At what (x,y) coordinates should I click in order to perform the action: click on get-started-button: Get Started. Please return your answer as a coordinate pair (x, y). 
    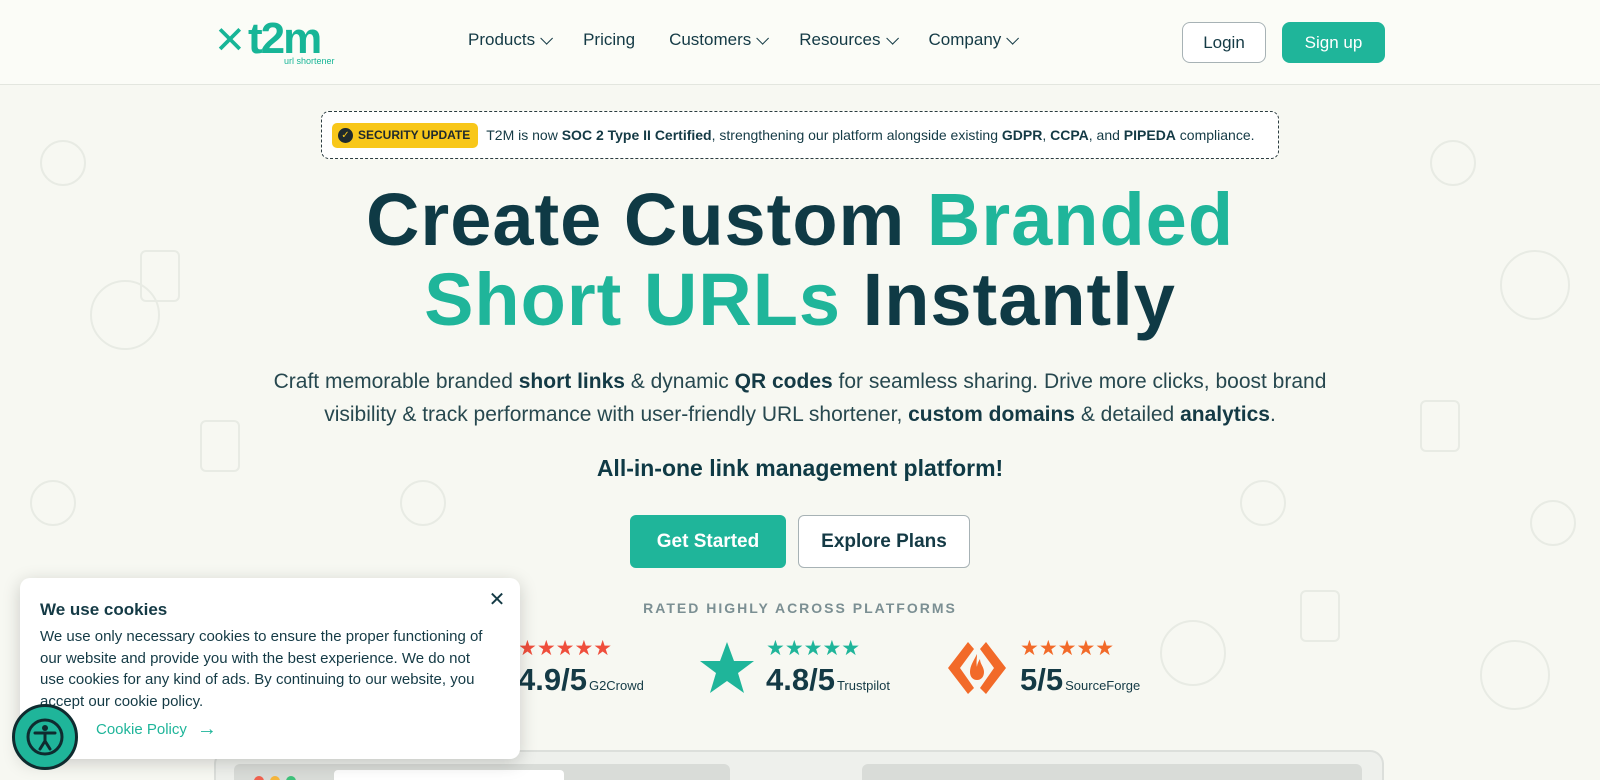
    Looking at the image, I should click on (708, 541).